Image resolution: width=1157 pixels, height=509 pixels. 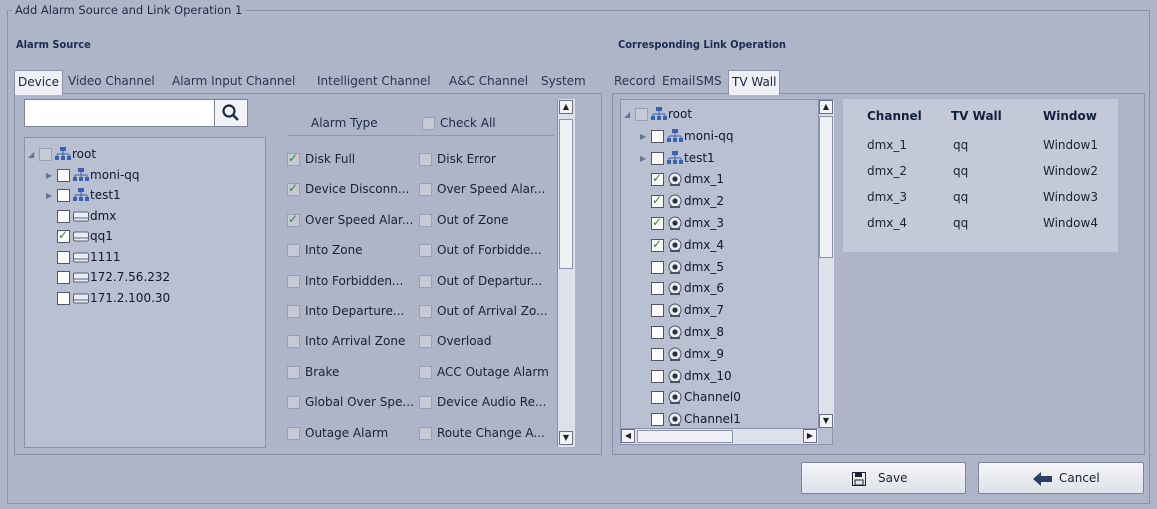 What do you see at coordinates (1061, 478) in the screenshot?
I see `cancel-button: Cancel` at bounding box center [1061, 478].